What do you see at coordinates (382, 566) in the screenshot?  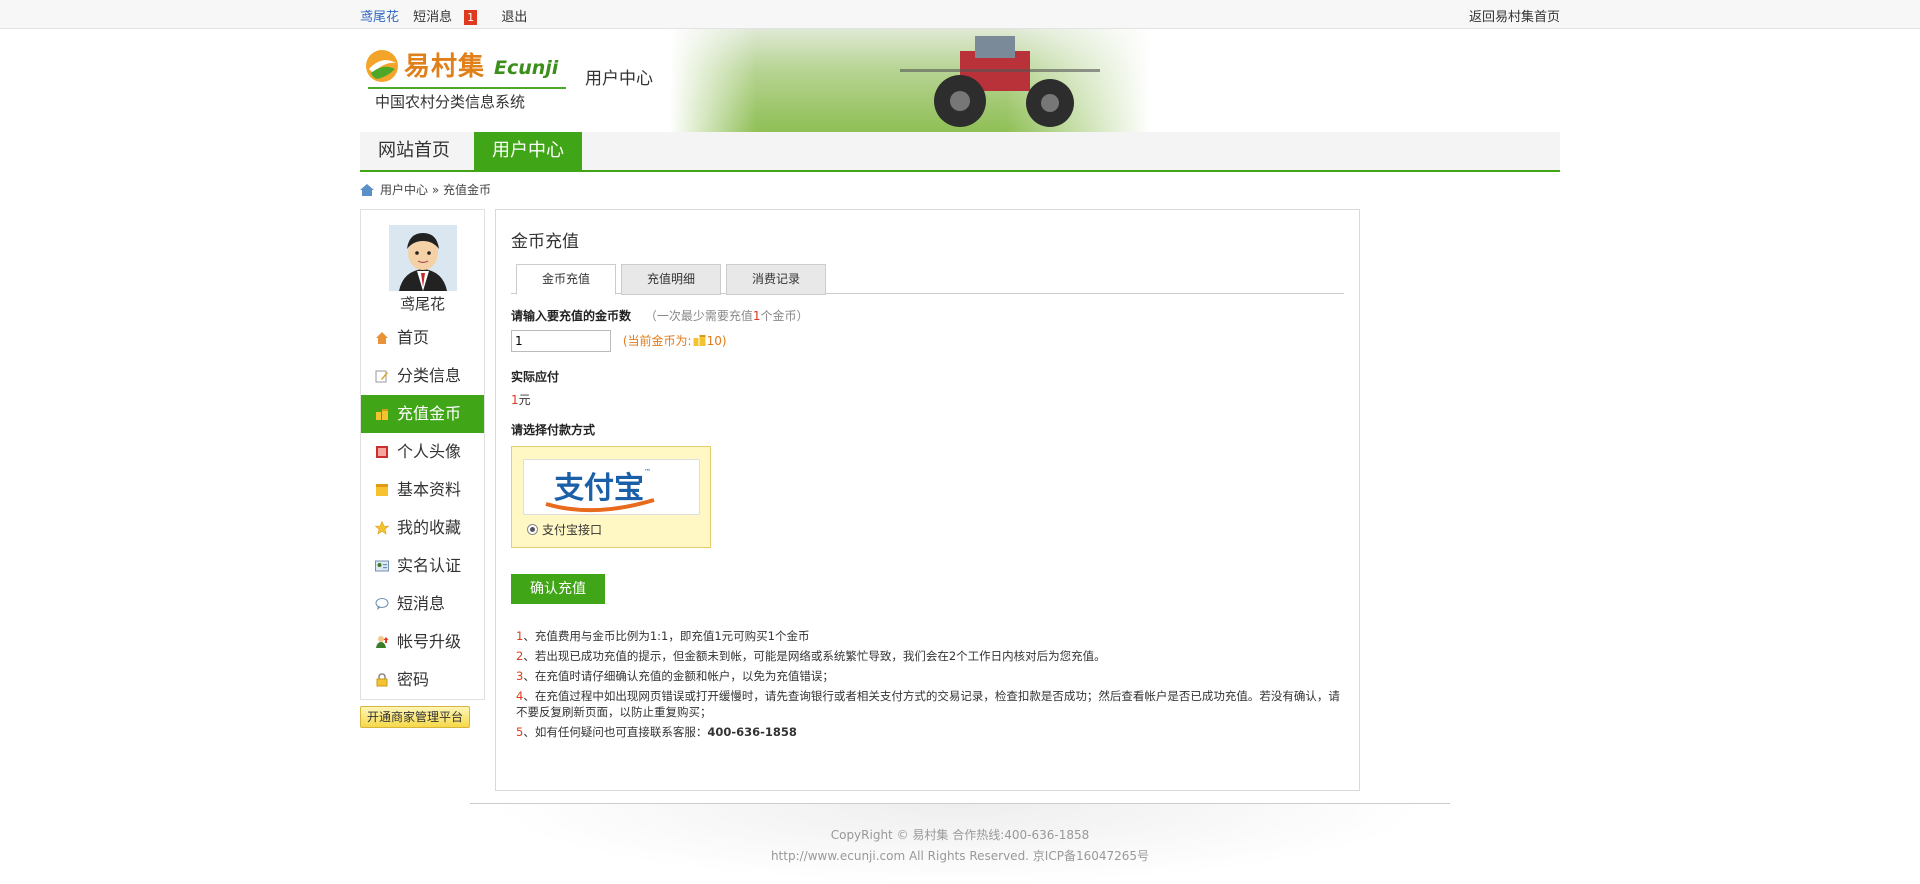 I see `id-card-icon` at bounding box center [382, 566].